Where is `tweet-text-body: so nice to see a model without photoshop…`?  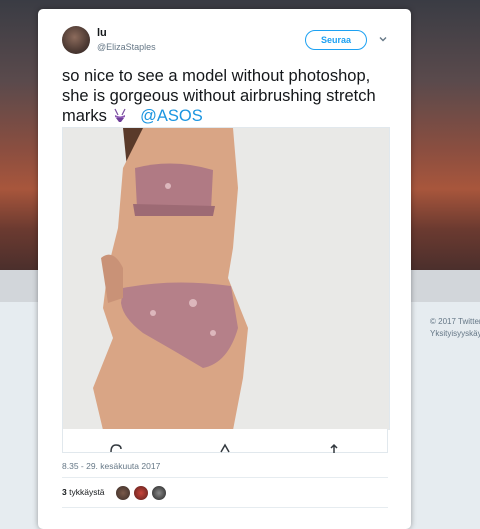 tweet-text-body: so nice to see a model without photoshop… is located at coordinates (219, 96).